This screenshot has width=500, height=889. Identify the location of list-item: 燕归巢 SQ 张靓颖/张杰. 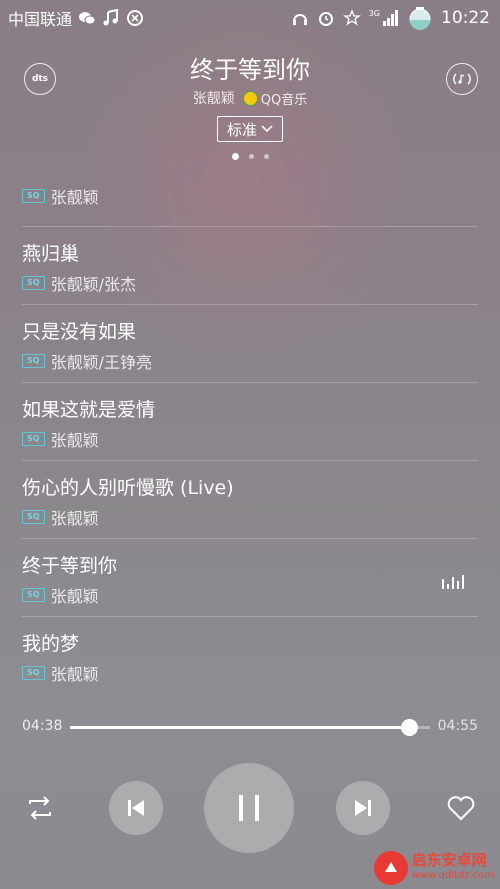
(250, 266).